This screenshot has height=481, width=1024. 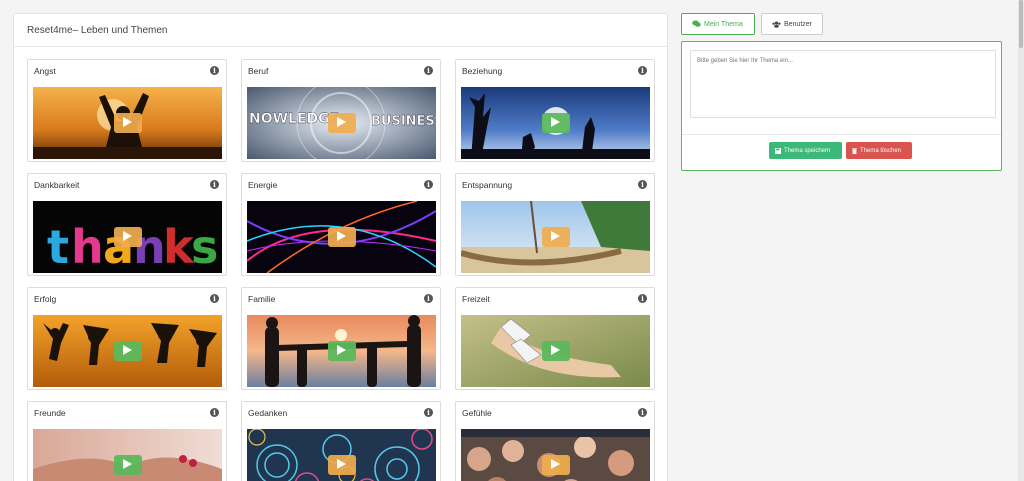 What do you see at coordinates (58, 246) in the screenshot?
I see `svg-text: t` at bounding box center [58, 246].